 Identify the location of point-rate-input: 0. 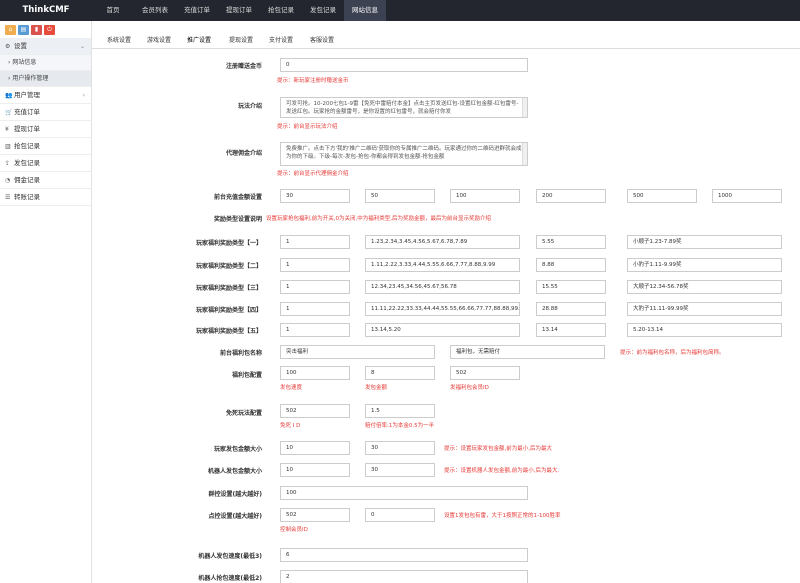
(400, 515).